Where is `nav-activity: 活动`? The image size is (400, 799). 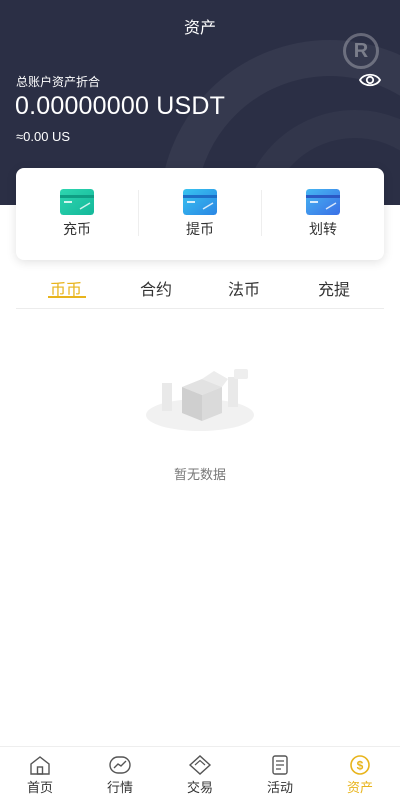 nav-activity: 活动 is located at coordinates (280, 773).